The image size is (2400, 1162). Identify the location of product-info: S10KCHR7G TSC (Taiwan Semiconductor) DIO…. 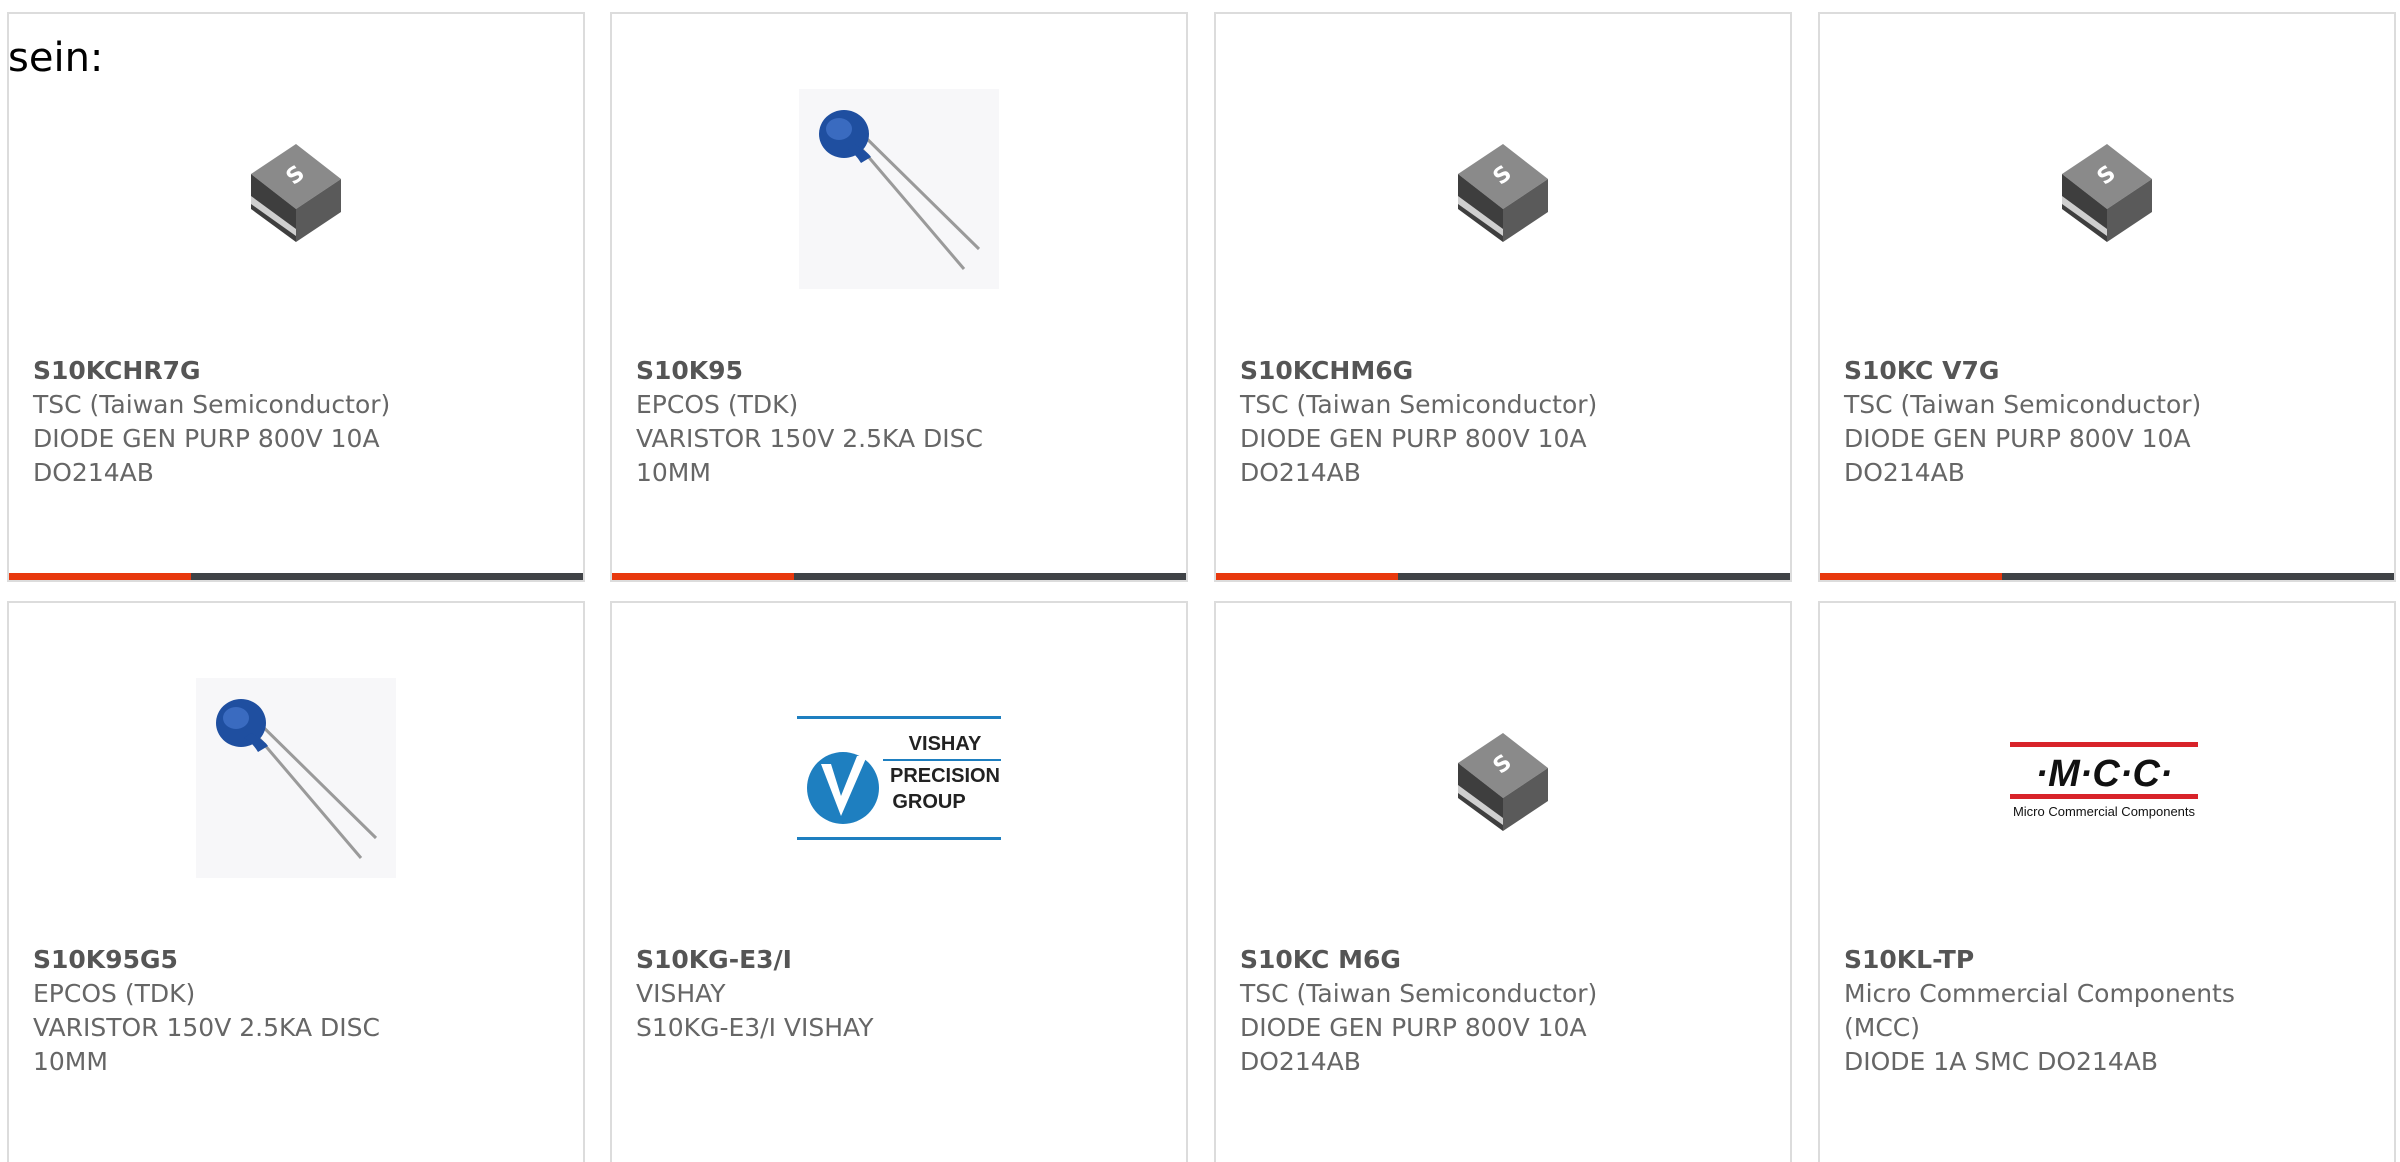
(233, 422).